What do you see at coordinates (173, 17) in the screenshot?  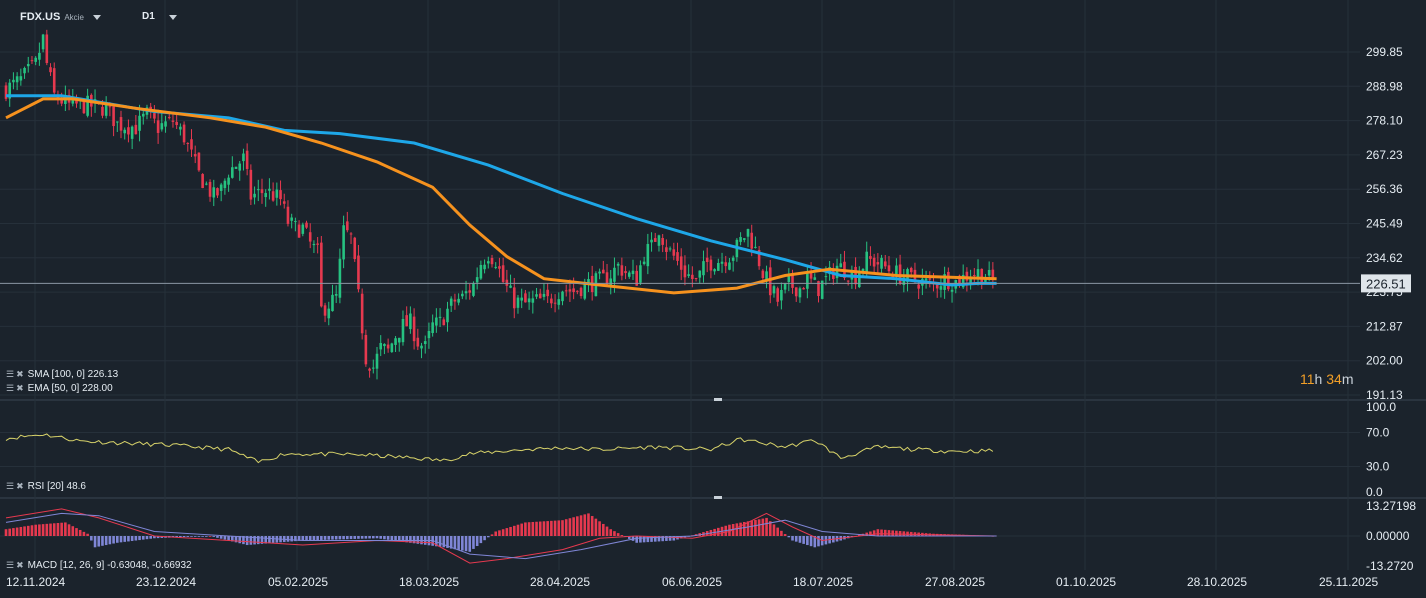 I see `timeframe-dropdown-icon` at bounding box center [173, 17].